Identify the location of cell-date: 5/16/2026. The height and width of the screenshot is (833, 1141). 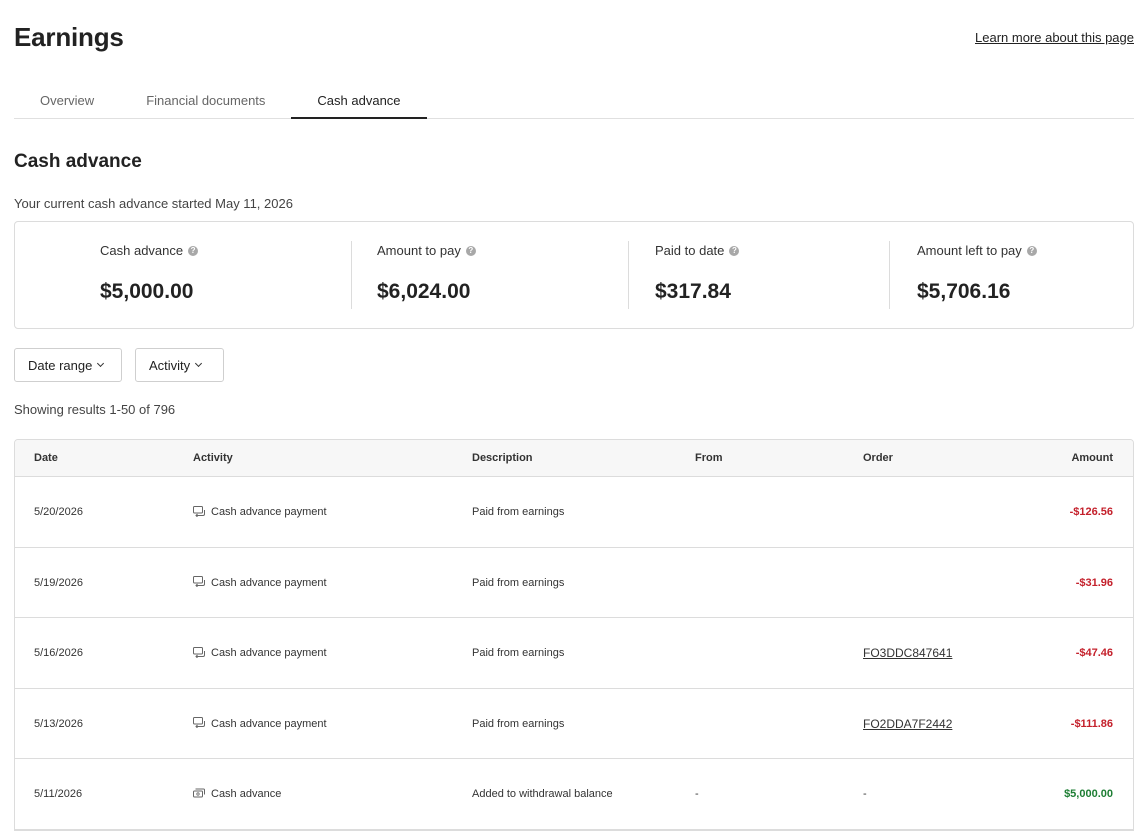
(58, 653).